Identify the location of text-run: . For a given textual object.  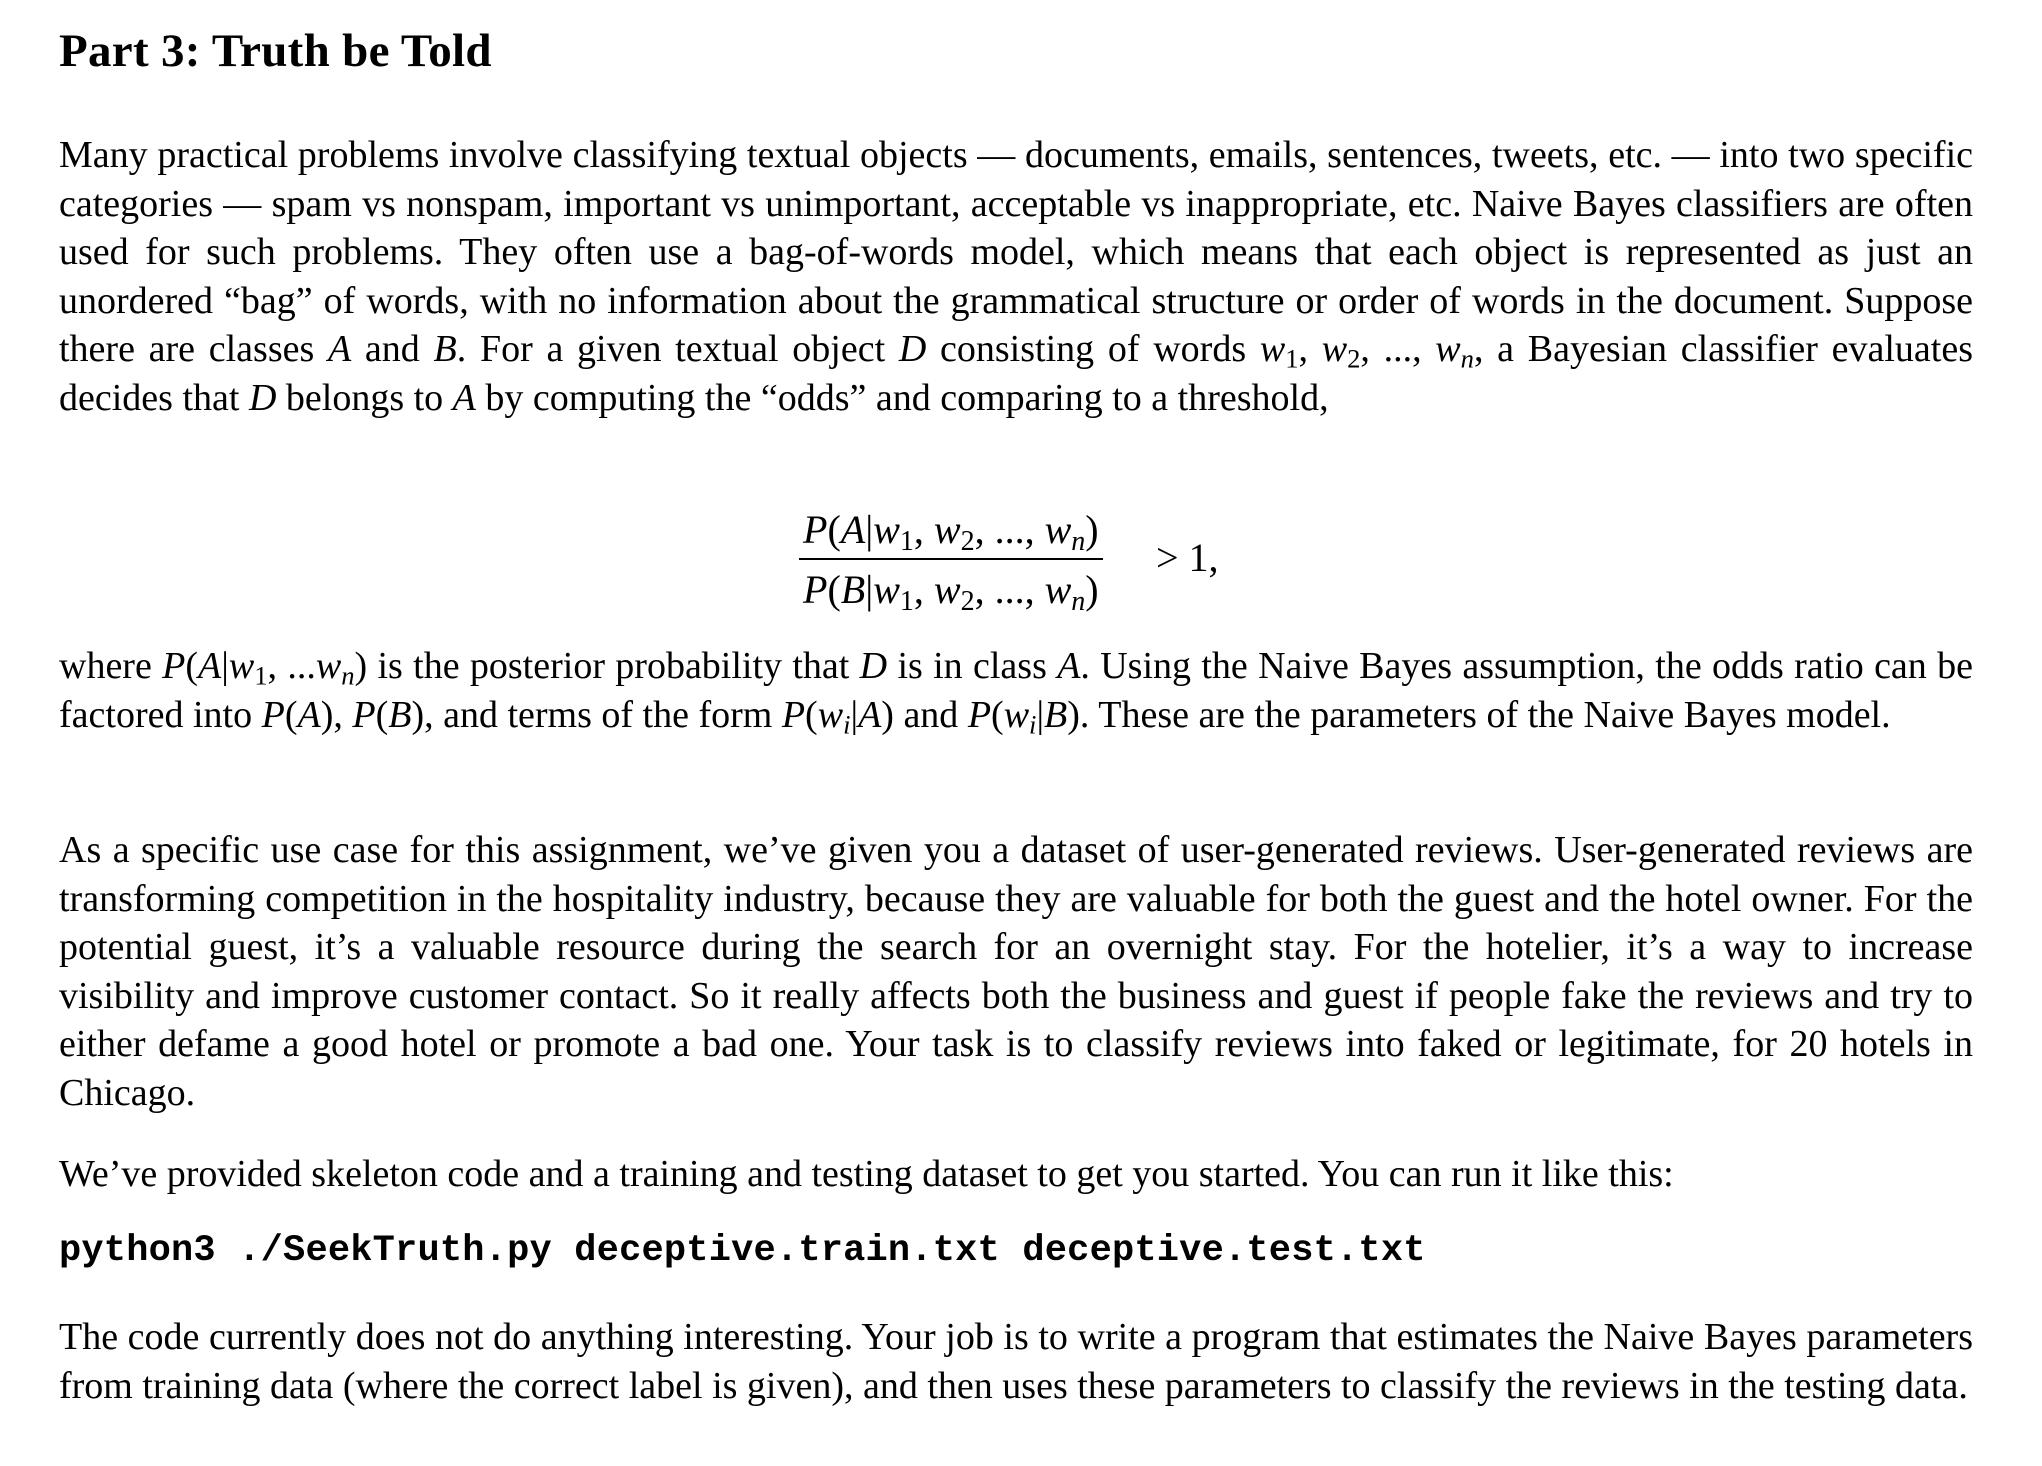
(677, 349).